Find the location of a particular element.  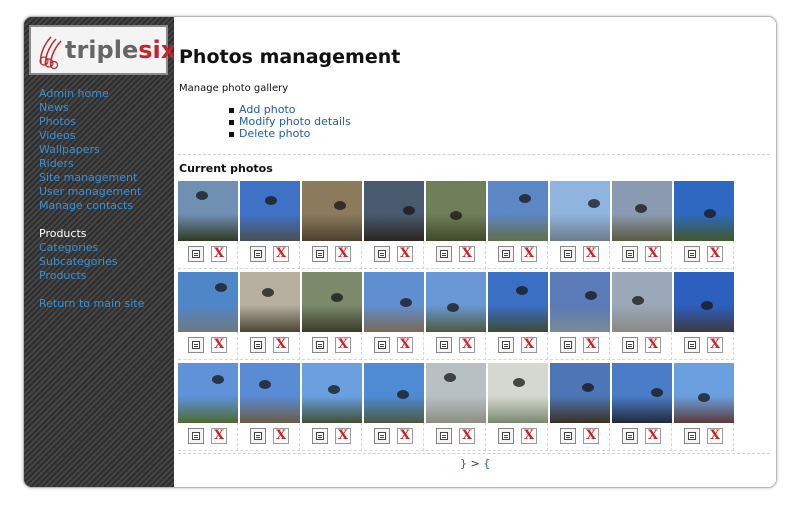

delete-photo-link: Delete photo is located at coordinates (274, 133).